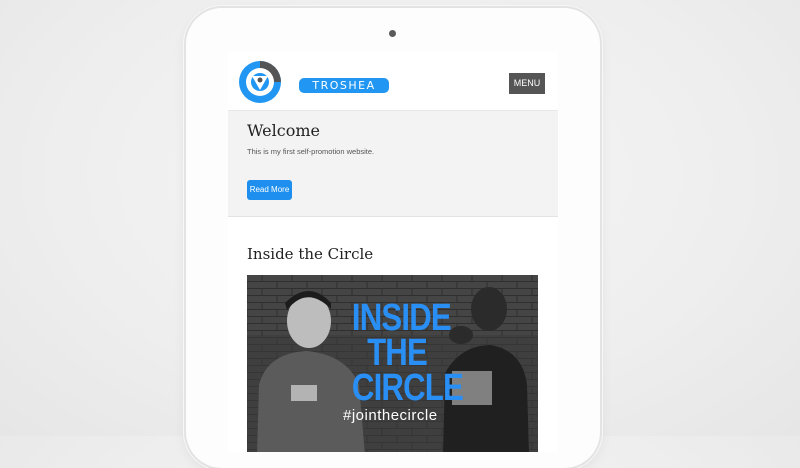 This screenshot has width=800, height=468. Describe the element at coordinates (344, 85) in the screenshot. I see `brand-name: TROSHEA` at that location.